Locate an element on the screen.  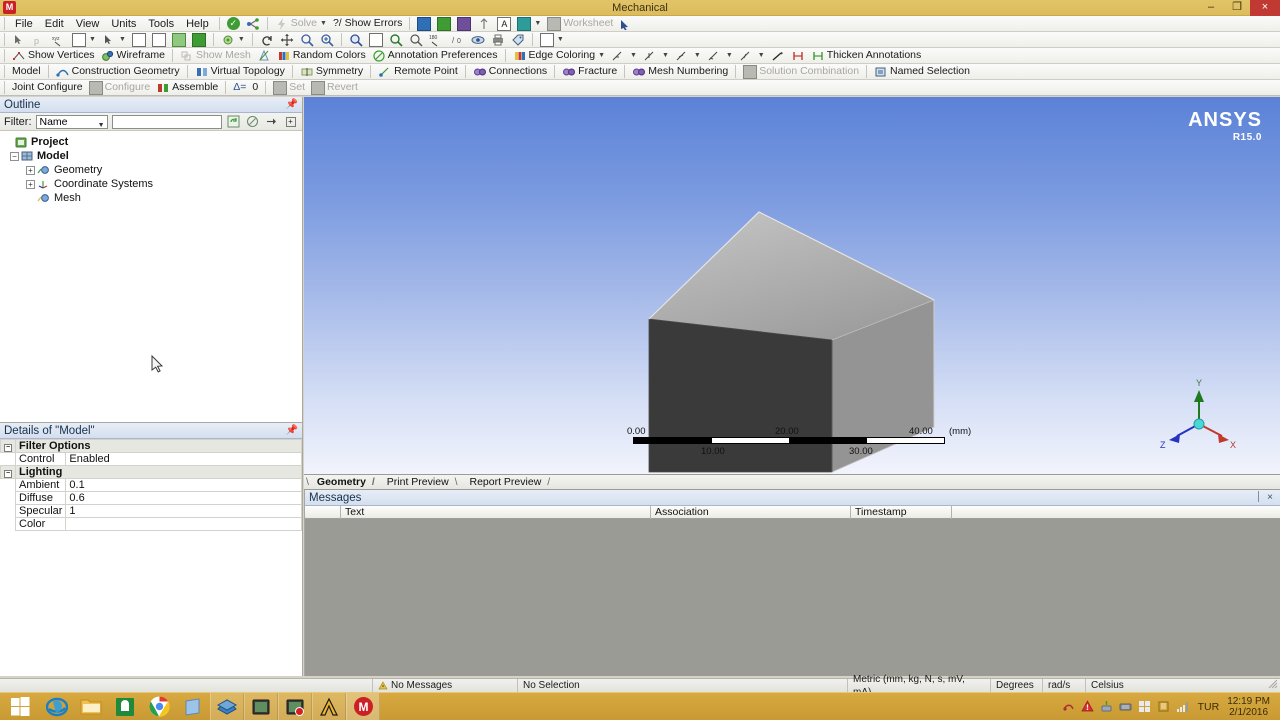
pick-mode-icon: ▼ is located at coordinates (114, 39).